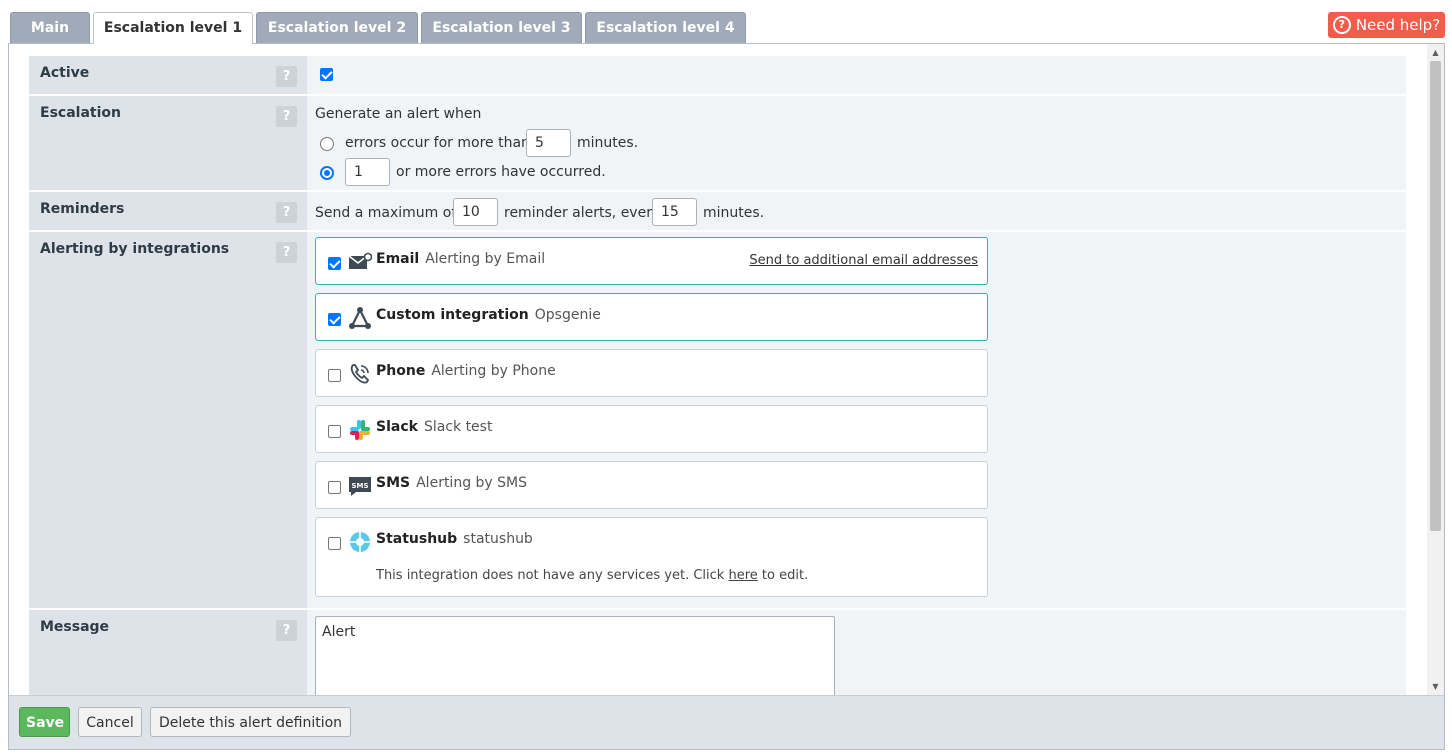  I want to click on row-active: Active ?, so click(717, 76).